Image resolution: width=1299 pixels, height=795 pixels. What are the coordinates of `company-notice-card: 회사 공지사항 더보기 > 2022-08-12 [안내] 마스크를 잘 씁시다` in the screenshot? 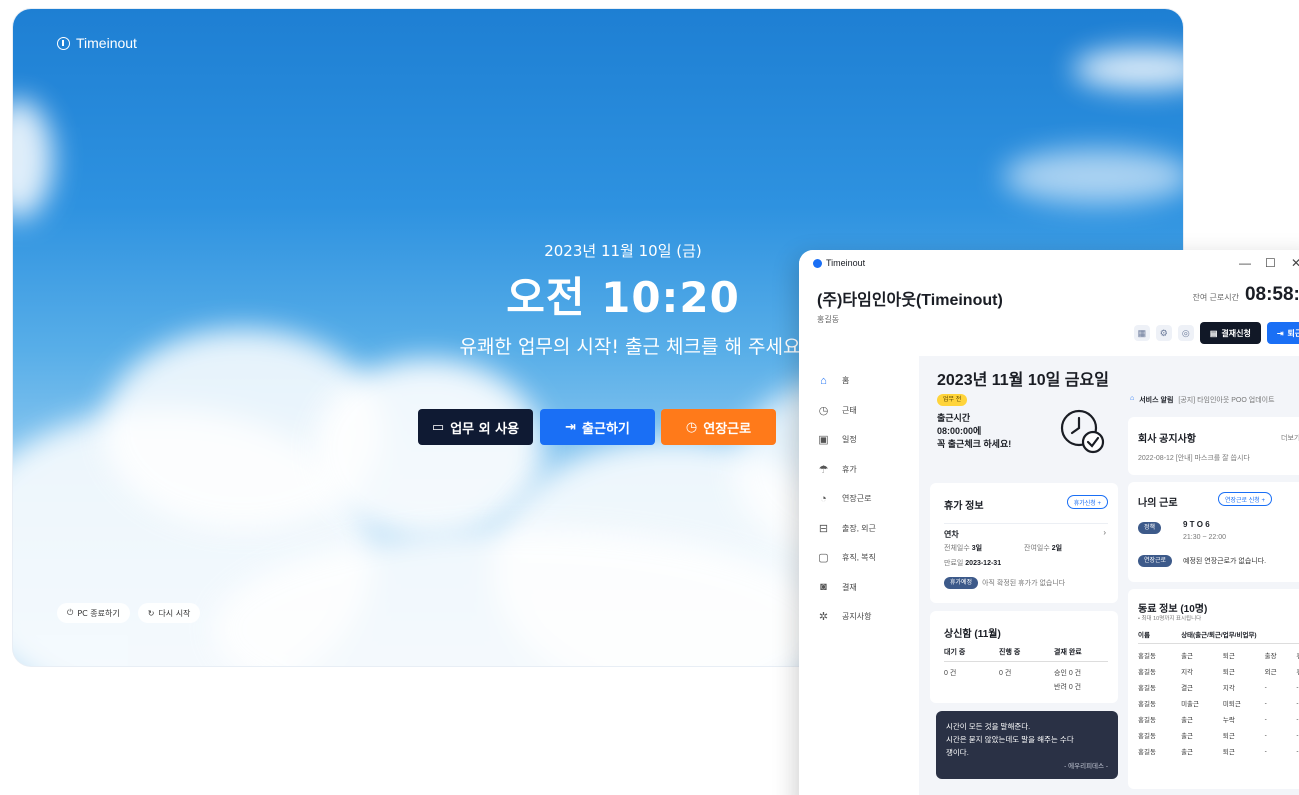 It's located at (1213, 446).